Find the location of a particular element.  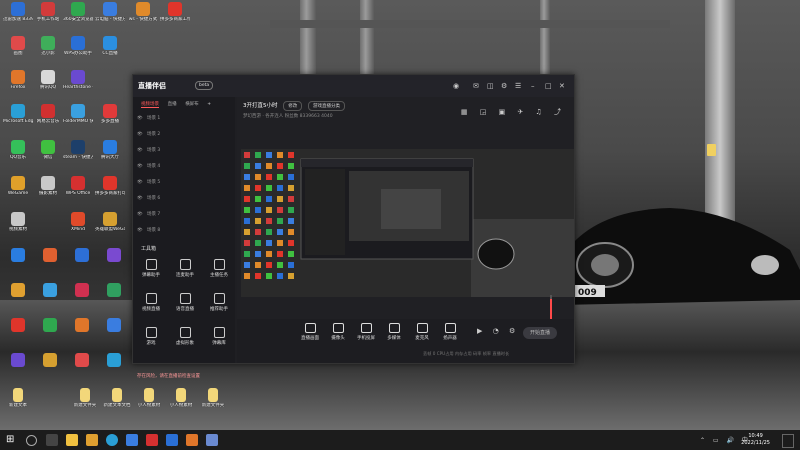

minimize-icon: – is located at coordinates (533, 86).